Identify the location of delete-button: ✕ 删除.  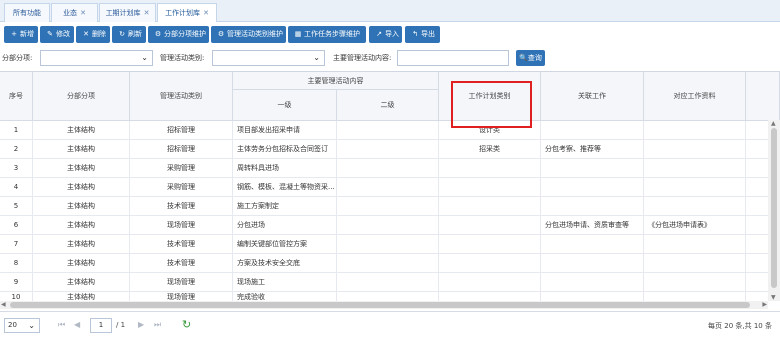
(93, 34).